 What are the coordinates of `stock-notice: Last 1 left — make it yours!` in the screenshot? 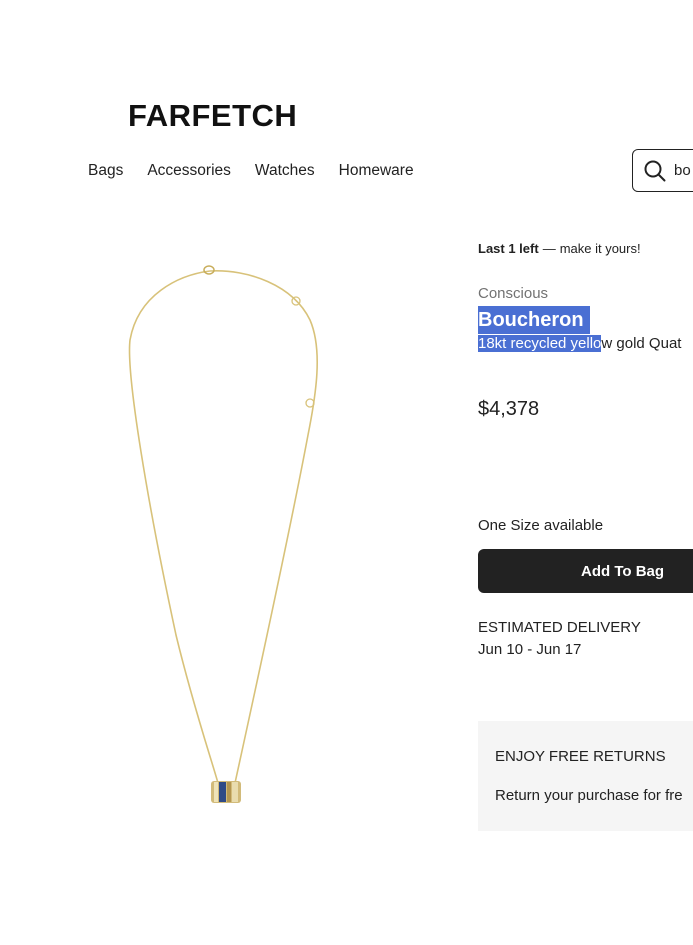 It's located at (559, 248).